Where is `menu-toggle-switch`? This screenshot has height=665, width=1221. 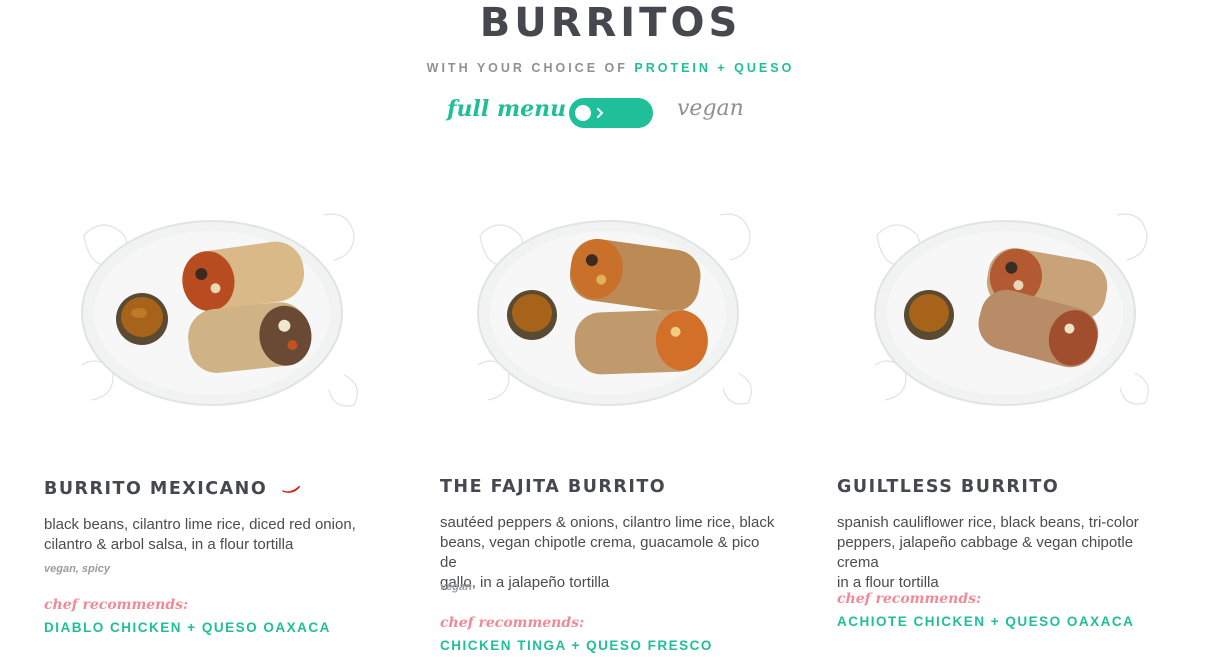 menu-toggle-switch is located at coordinates (611, 113).